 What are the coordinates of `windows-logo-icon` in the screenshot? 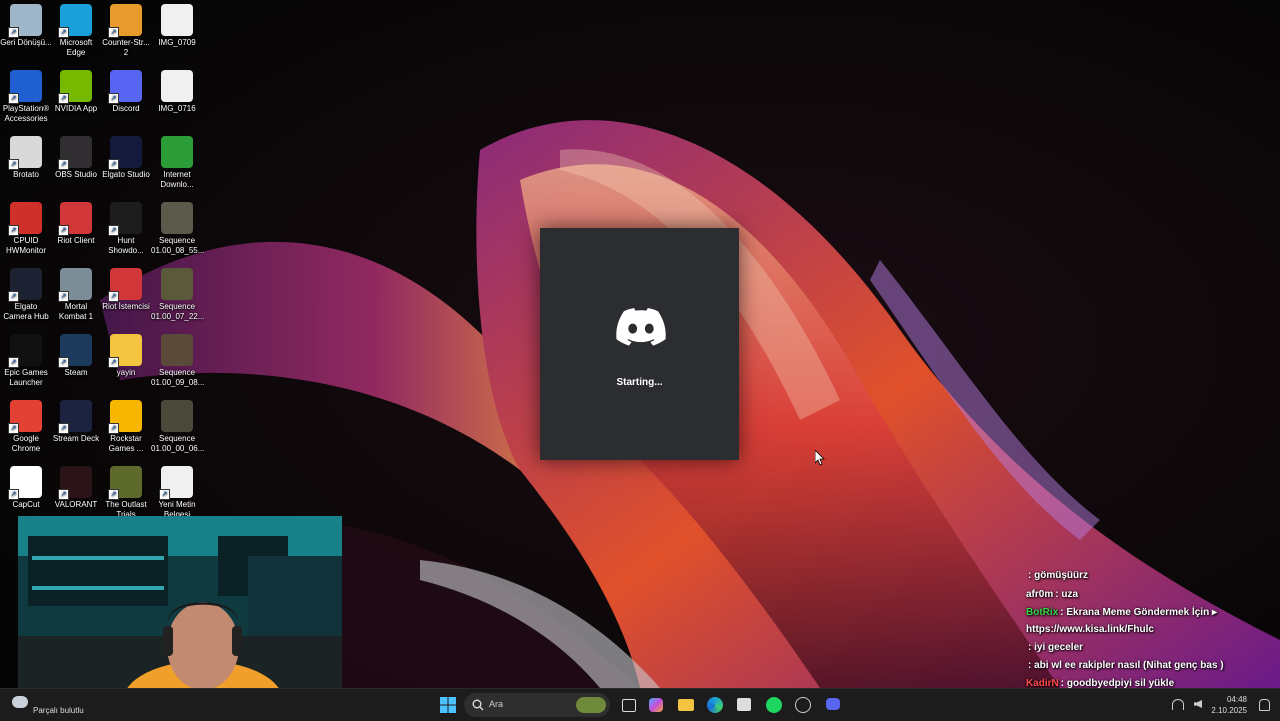 It's located at (448, 705).